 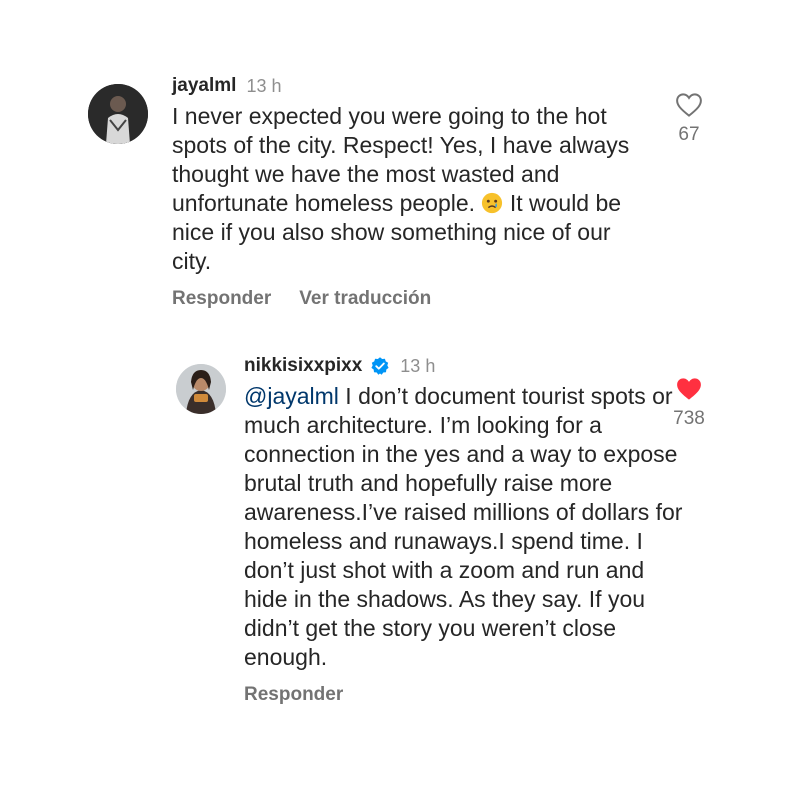 I want to click on heart-outline-icon, so click(x=689, y=105).